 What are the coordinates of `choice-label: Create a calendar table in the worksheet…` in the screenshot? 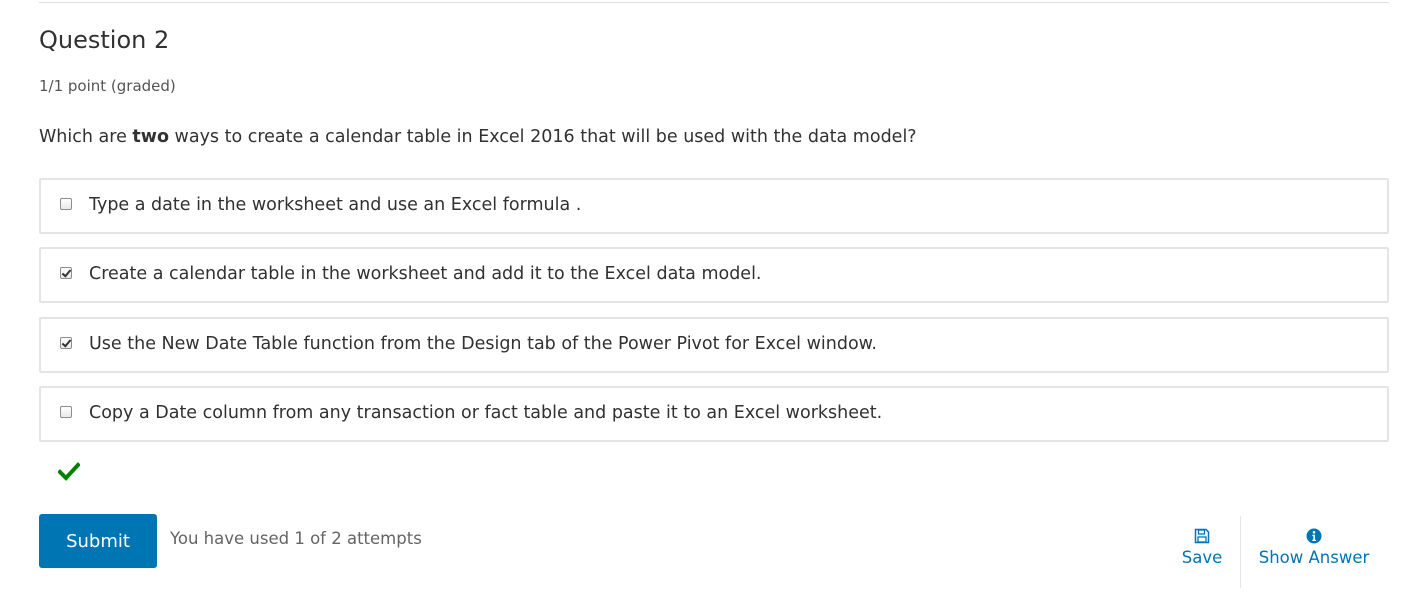 It's located at (425, 274).